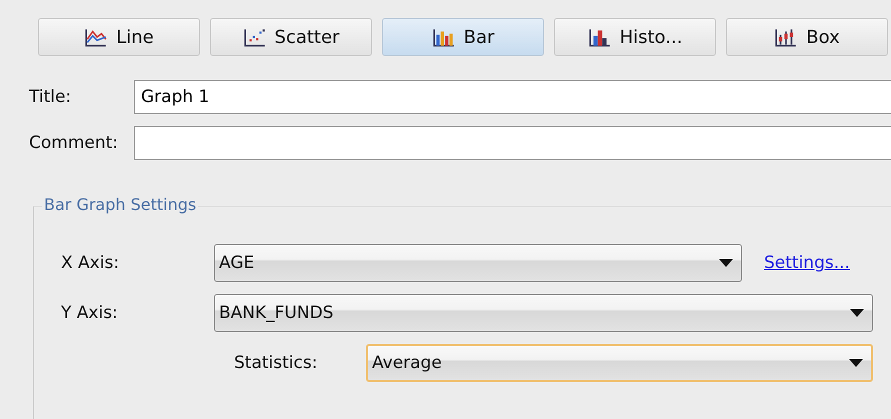 The width and height of the screenshot is (891, 419). I want to click on group-title: Bar Graph Settings, so click(120, 204).